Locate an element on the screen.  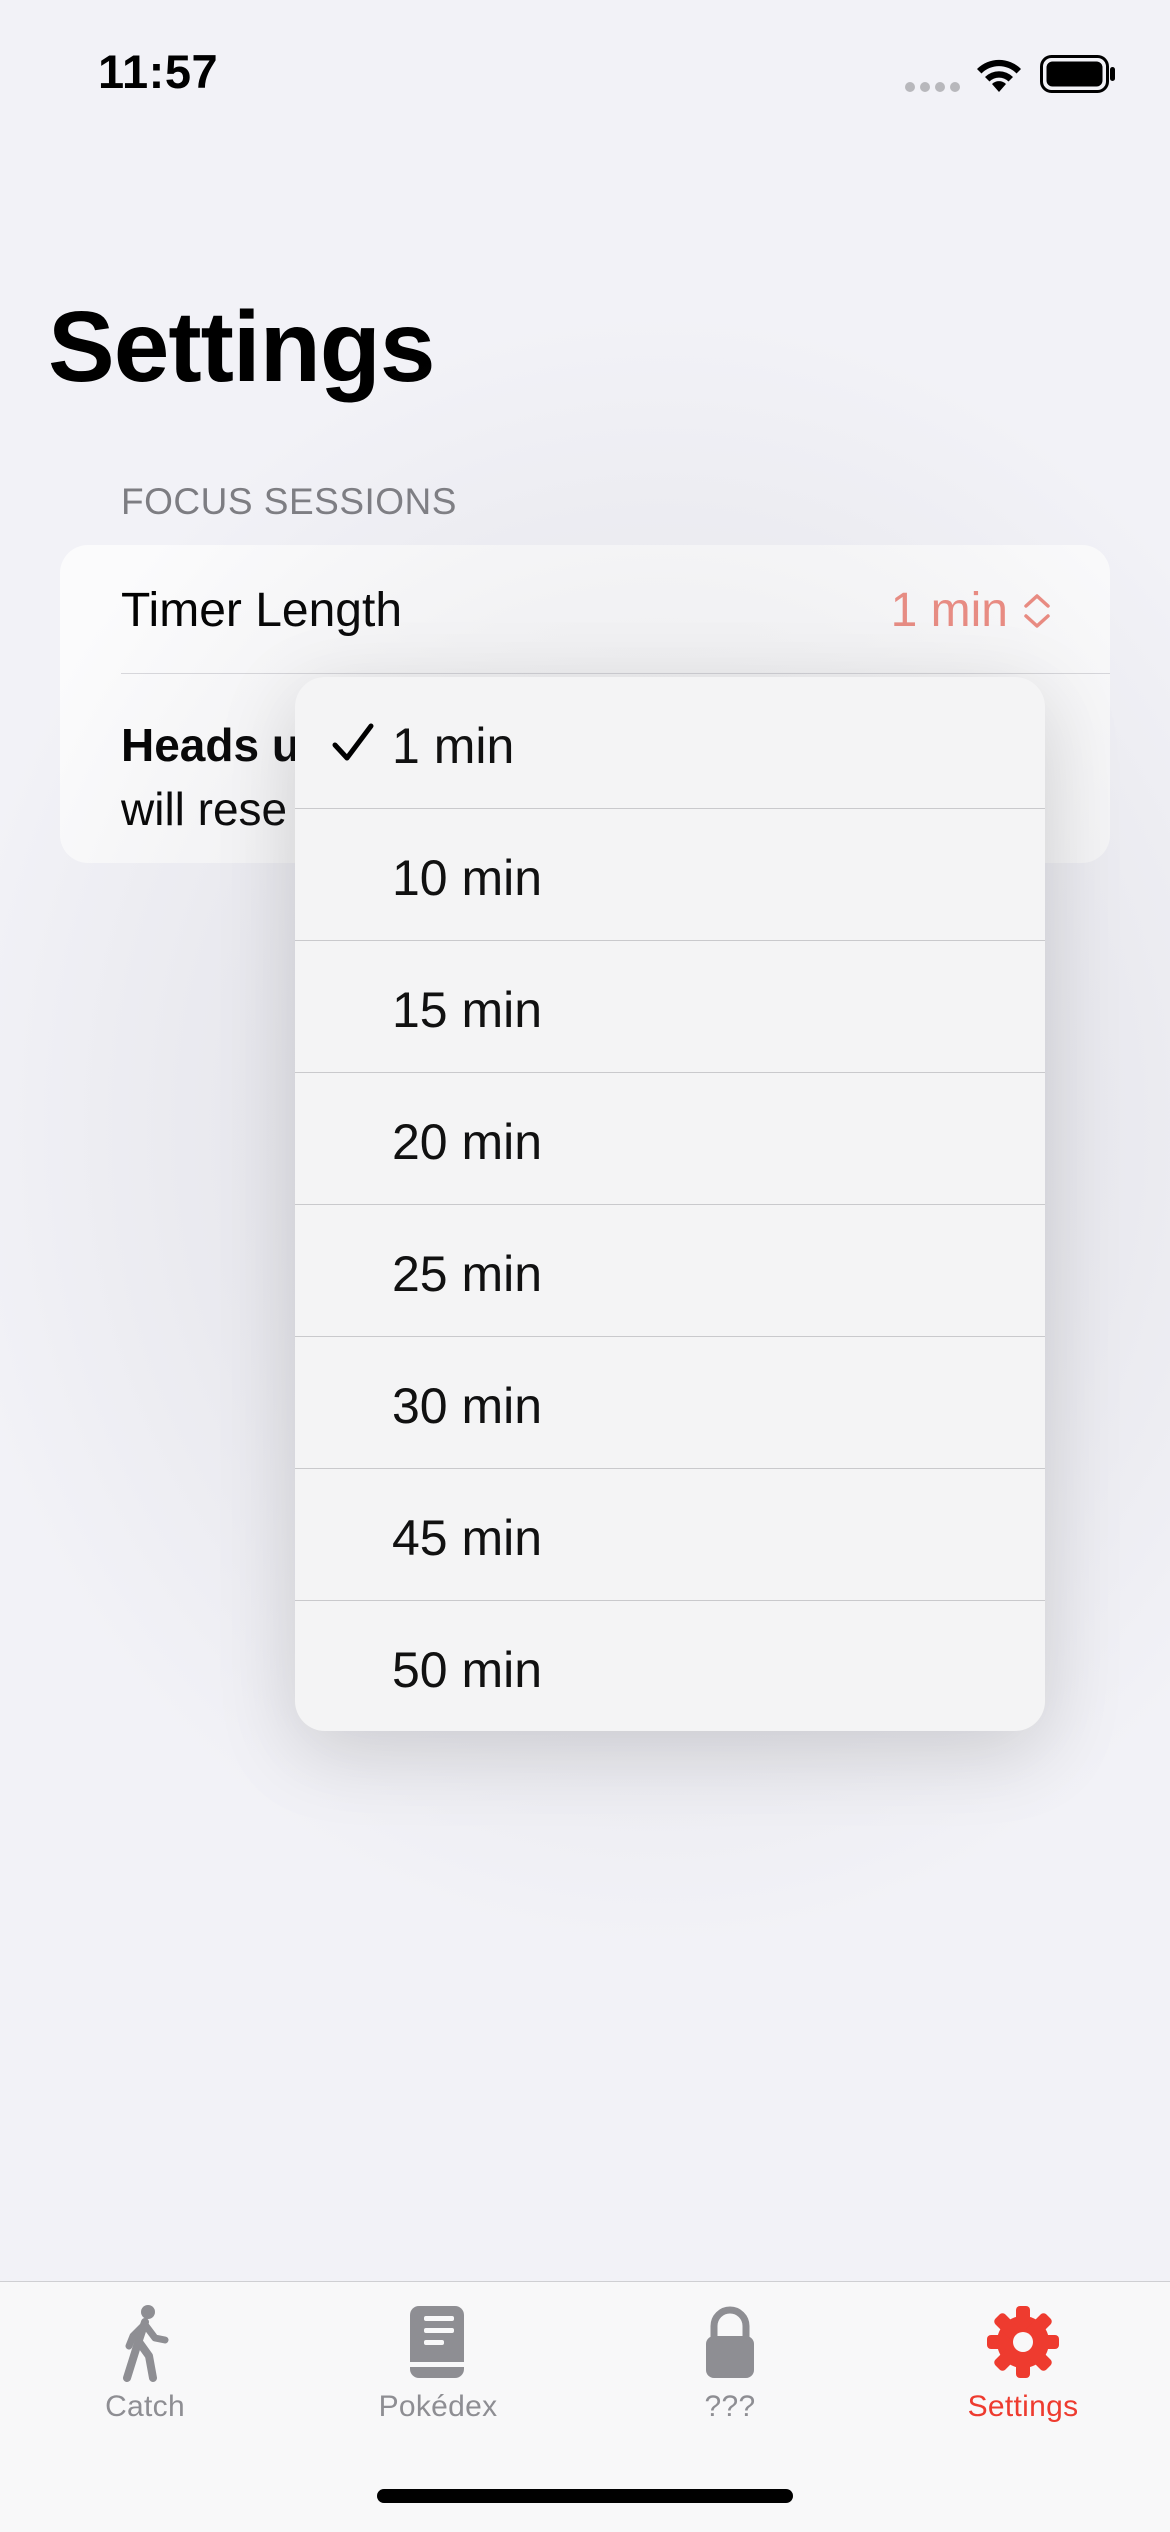
timer-length-picker: 1 min is located at coordinates (971, 610).